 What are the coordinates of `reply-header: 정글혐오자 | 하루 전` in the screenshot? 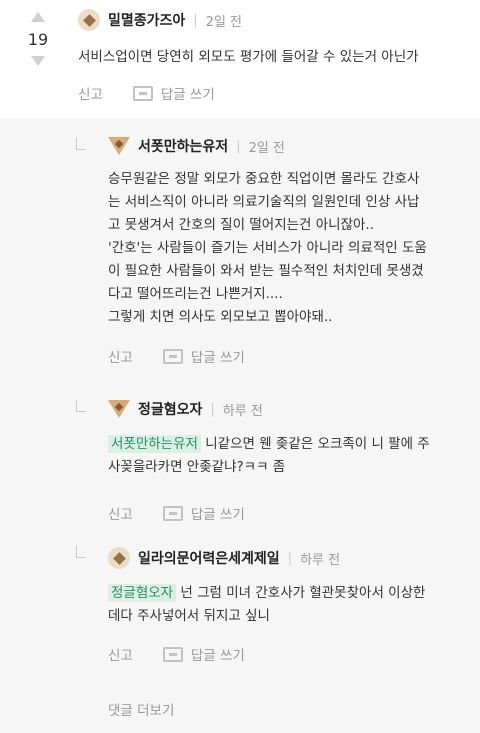 It's located at (185, 409).